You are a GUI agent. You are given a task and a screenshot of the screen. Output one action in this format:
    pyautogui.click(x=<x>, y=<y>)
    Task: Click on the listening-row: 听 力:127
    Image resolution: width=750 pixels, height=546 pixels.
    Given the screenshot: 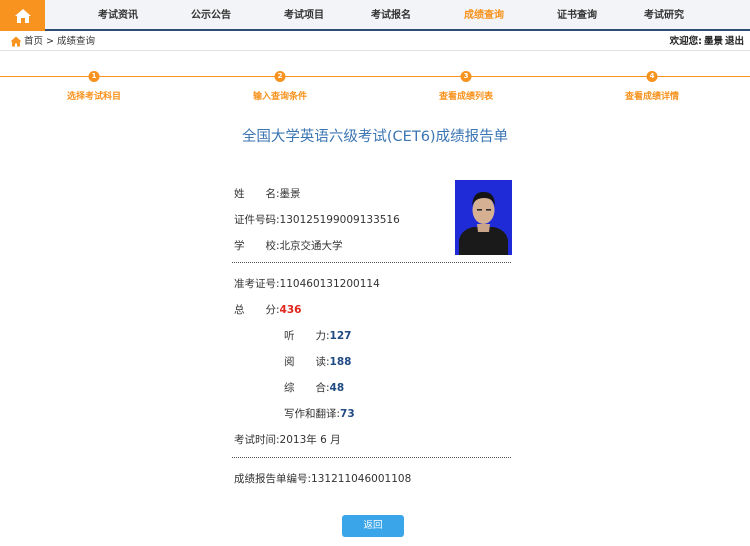 What is the action you would take?
    pyautogui.click(x=317, y=335)
    